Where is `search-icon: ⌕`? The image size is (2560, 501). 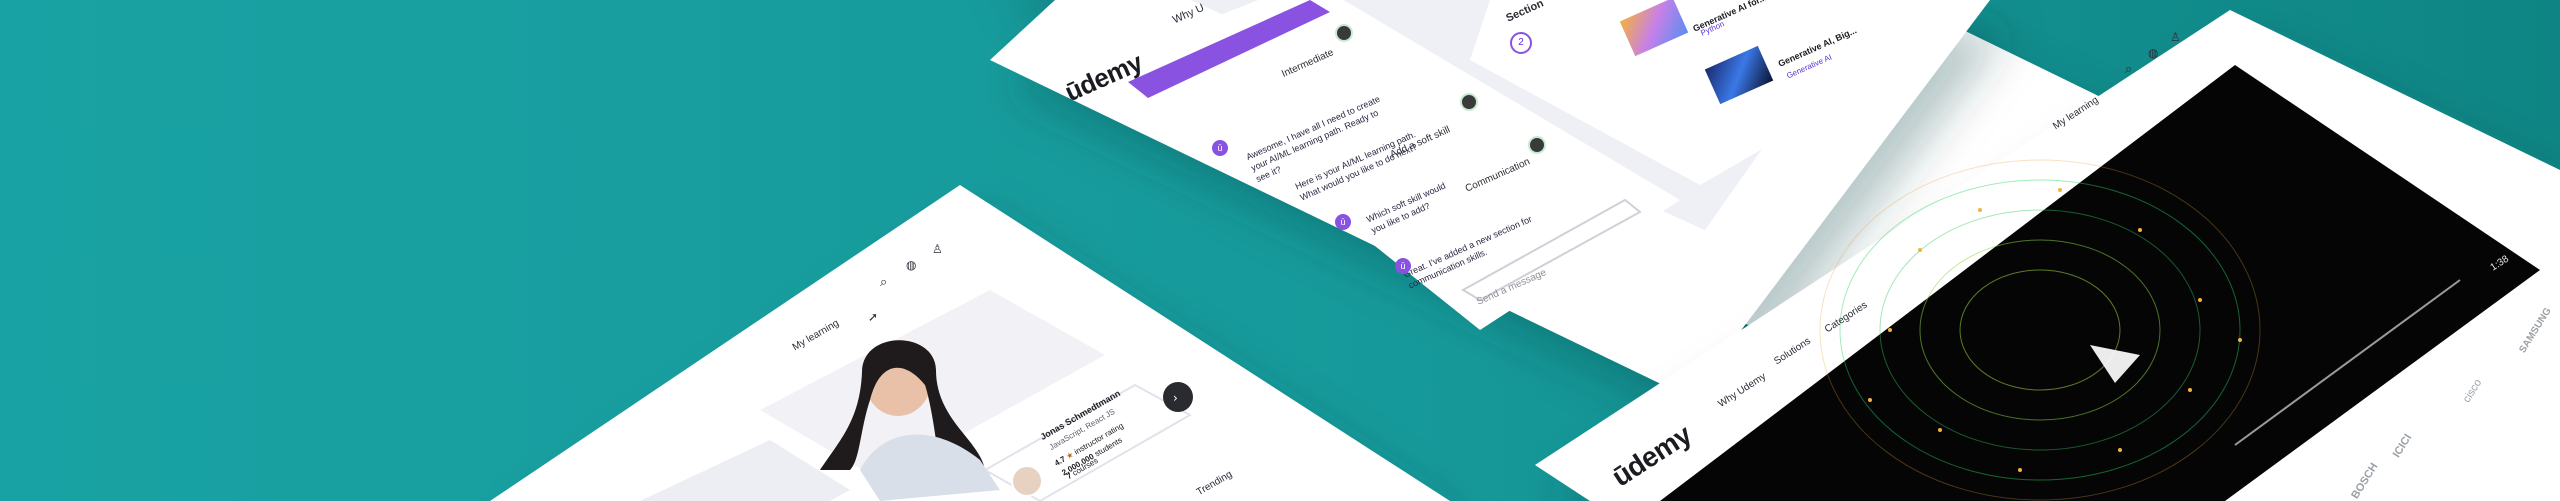 search-icon: ⌕ is located at coordinates (883, 282).